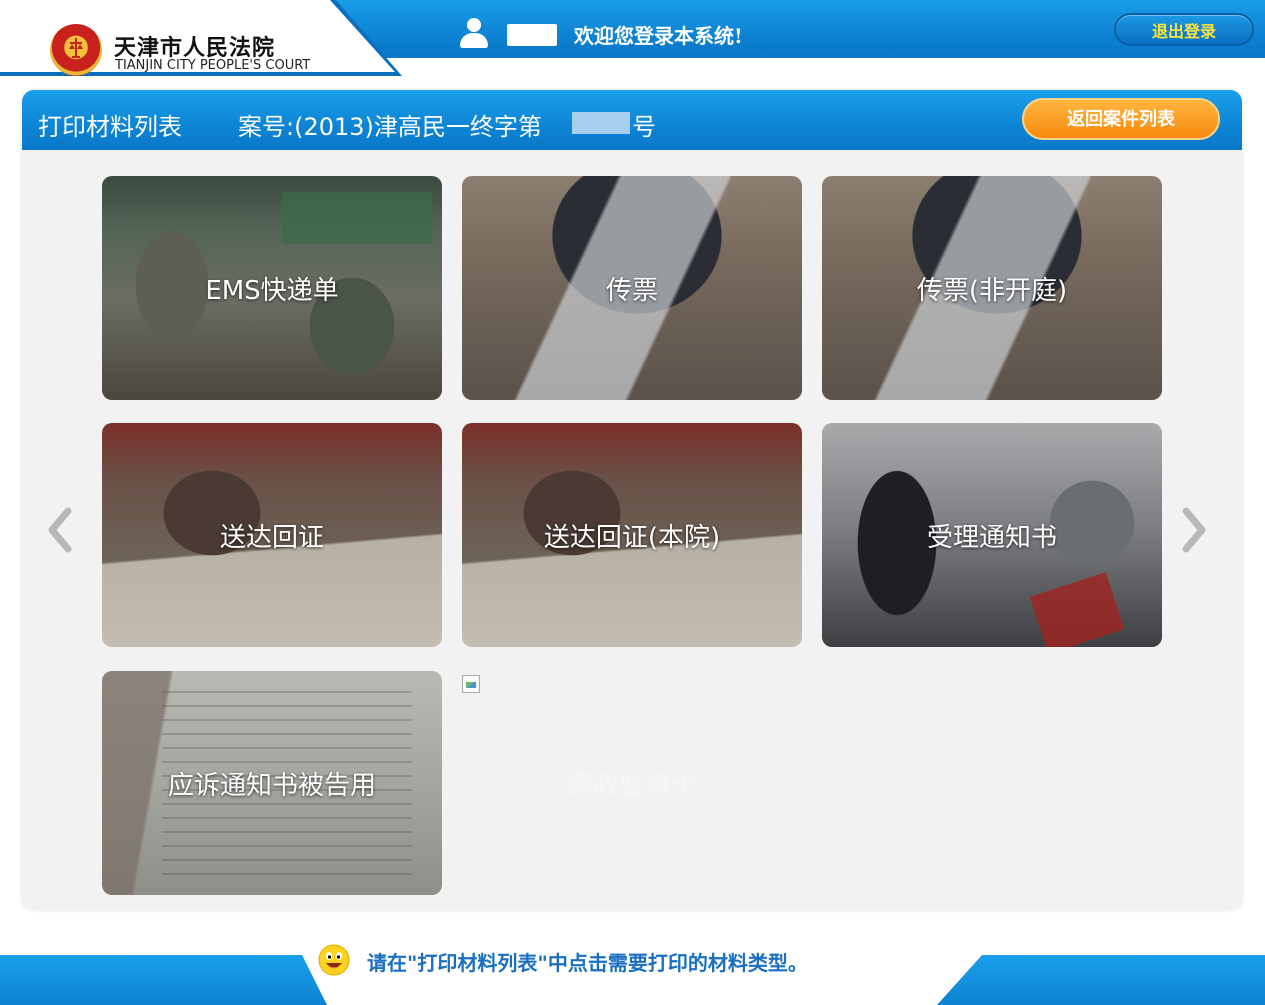 The image size is (1265, 1005). Describe the element at coordinates (213, 65) in the screenshot. I see `court-name-english: TIANJIN CITY PEOPLE'S COURT` at that location.